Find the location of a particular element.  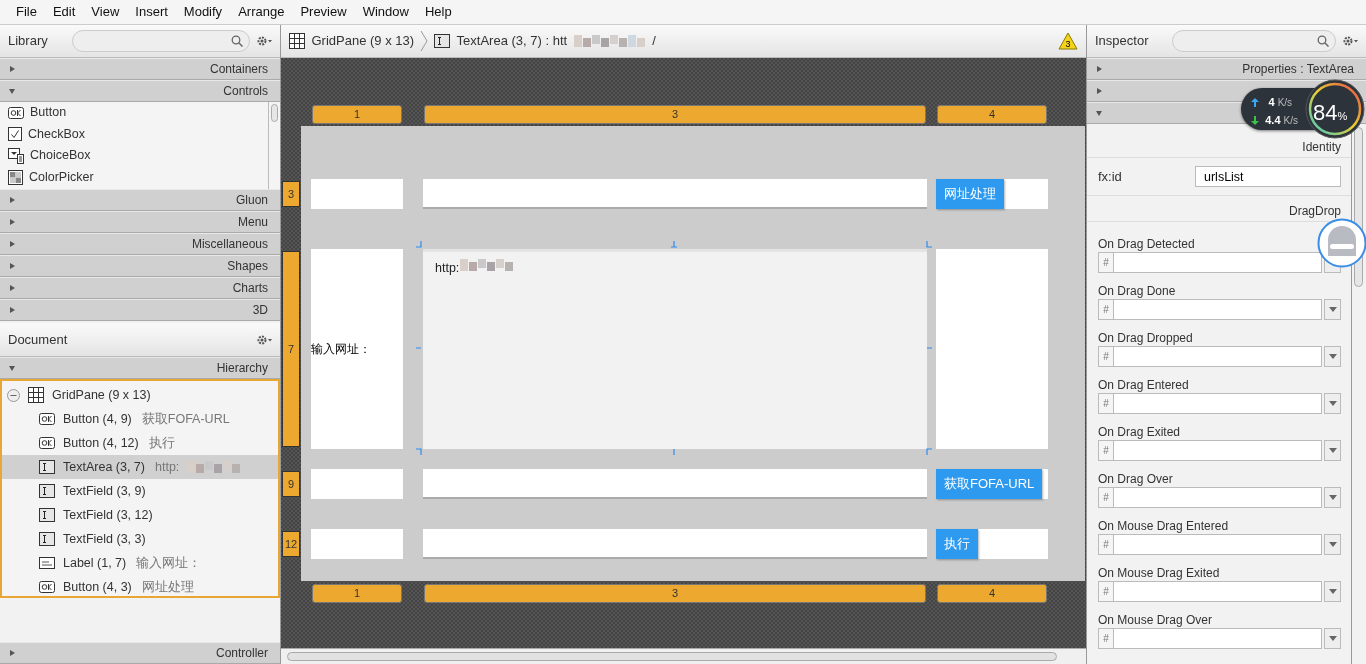

library-item: Button is located at coordinates (134, 113).